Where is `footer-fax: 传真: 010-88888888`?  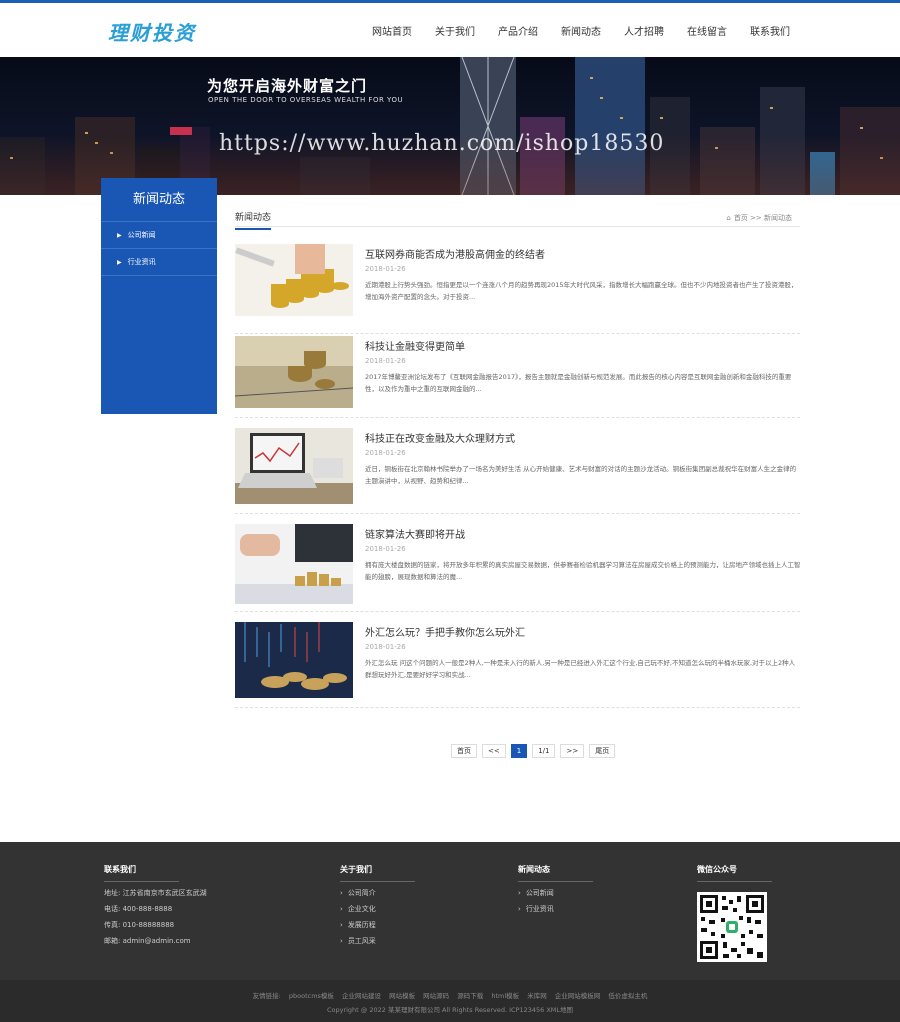 footer-fax: 传真: 010-88888888 is located at coordinates (139, 925).